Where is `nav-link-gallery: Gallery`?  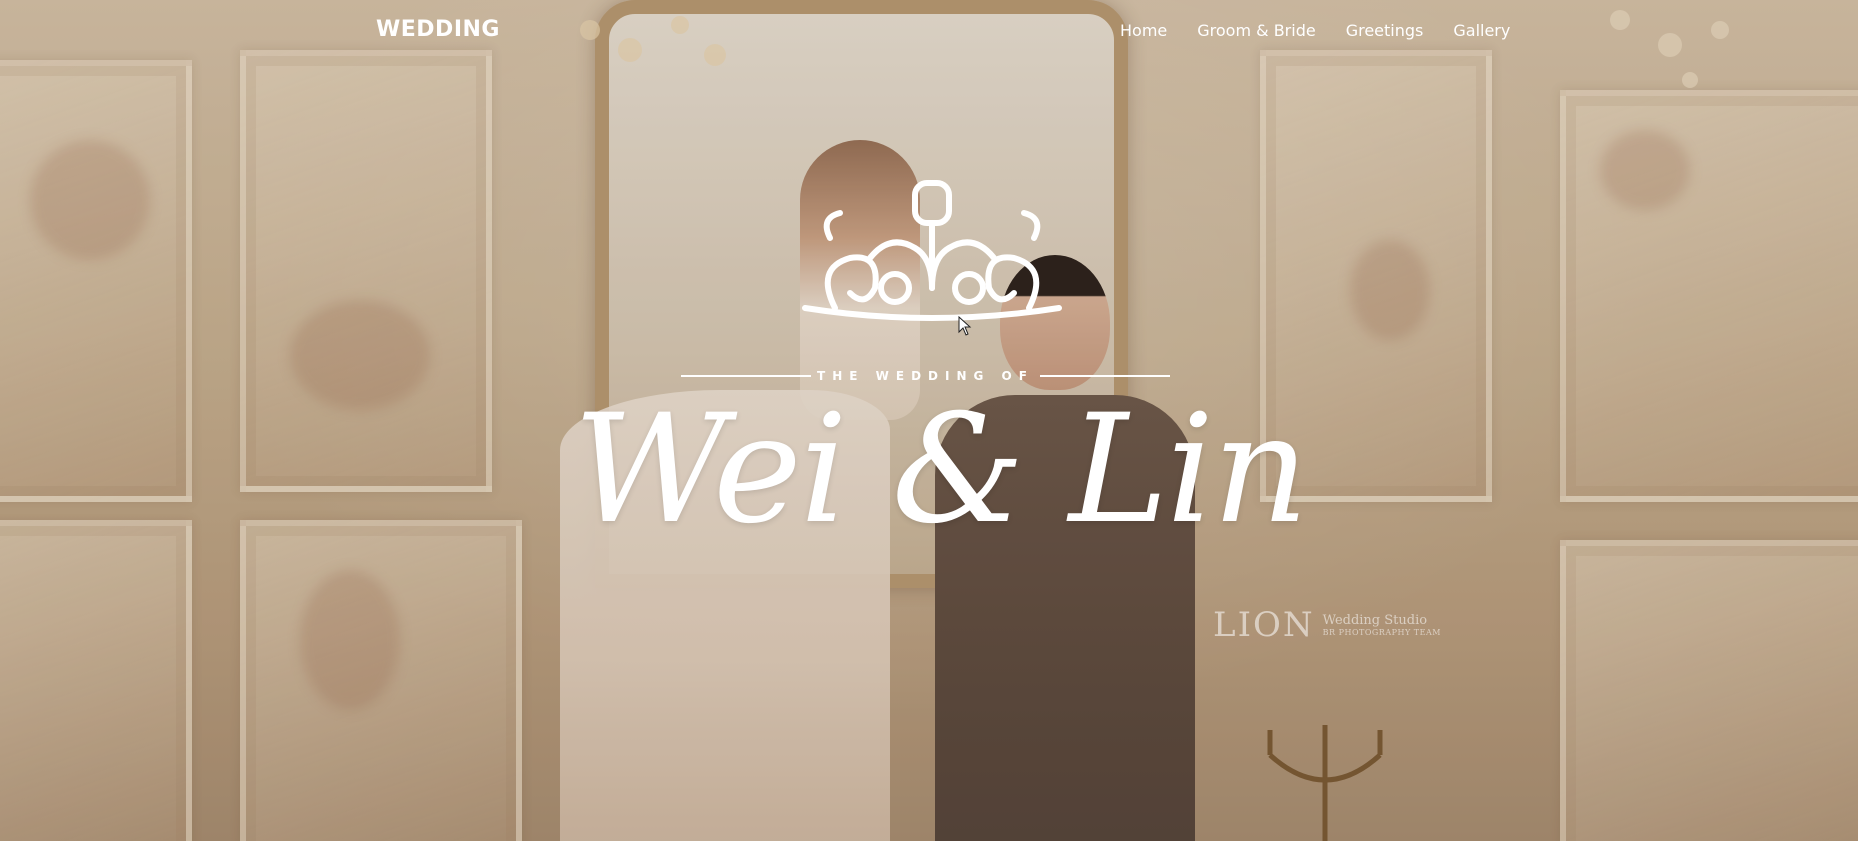
nav-link-gallery: Gallery is located at coordinates (1481, 30).